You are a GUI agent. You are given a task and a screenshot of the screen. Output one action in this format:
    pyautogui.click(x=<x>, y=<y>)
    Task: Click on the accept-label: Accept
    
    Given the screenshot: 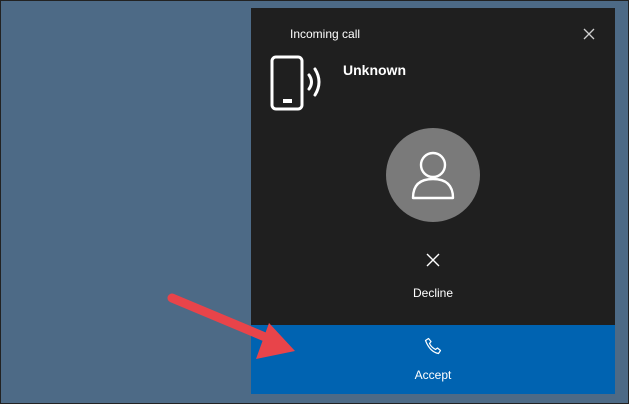 What is the action you would take?
    pyautogui.click(x=433, y=375)
    